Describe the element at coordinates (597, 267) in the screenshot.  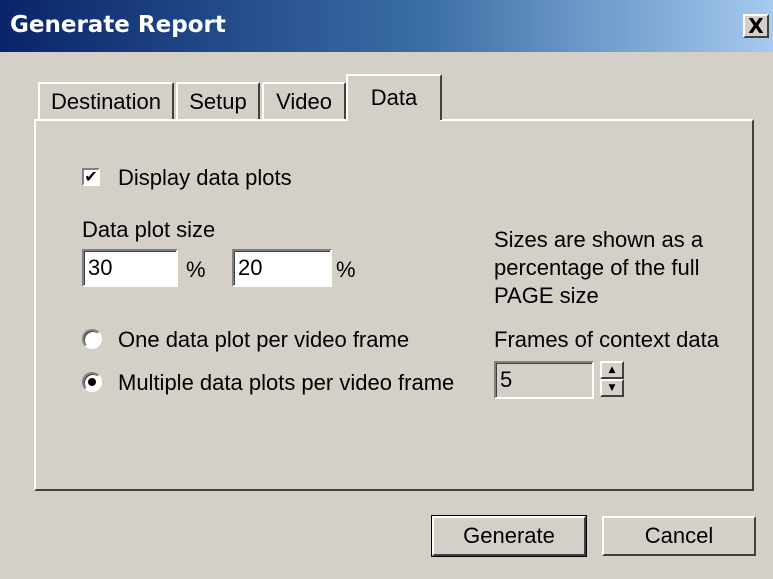
I see `size-note-line-2: percentage of the full` at that location.